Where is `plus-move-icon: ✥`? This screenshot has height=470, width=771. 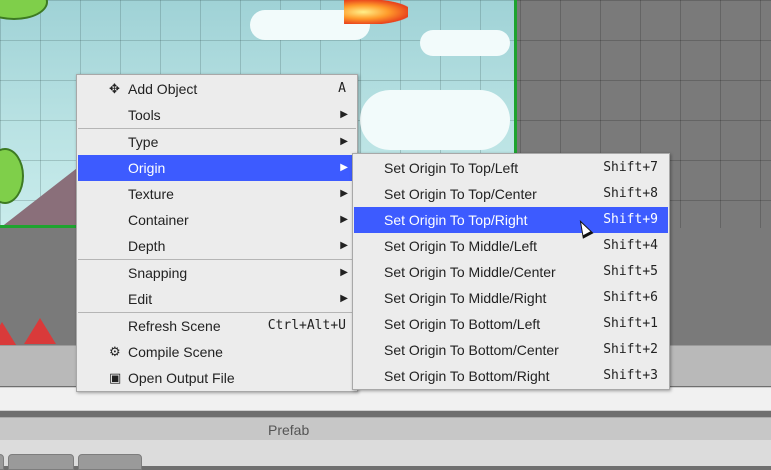 plus-move-icon: ✥ is located at coordinates (114, 88).